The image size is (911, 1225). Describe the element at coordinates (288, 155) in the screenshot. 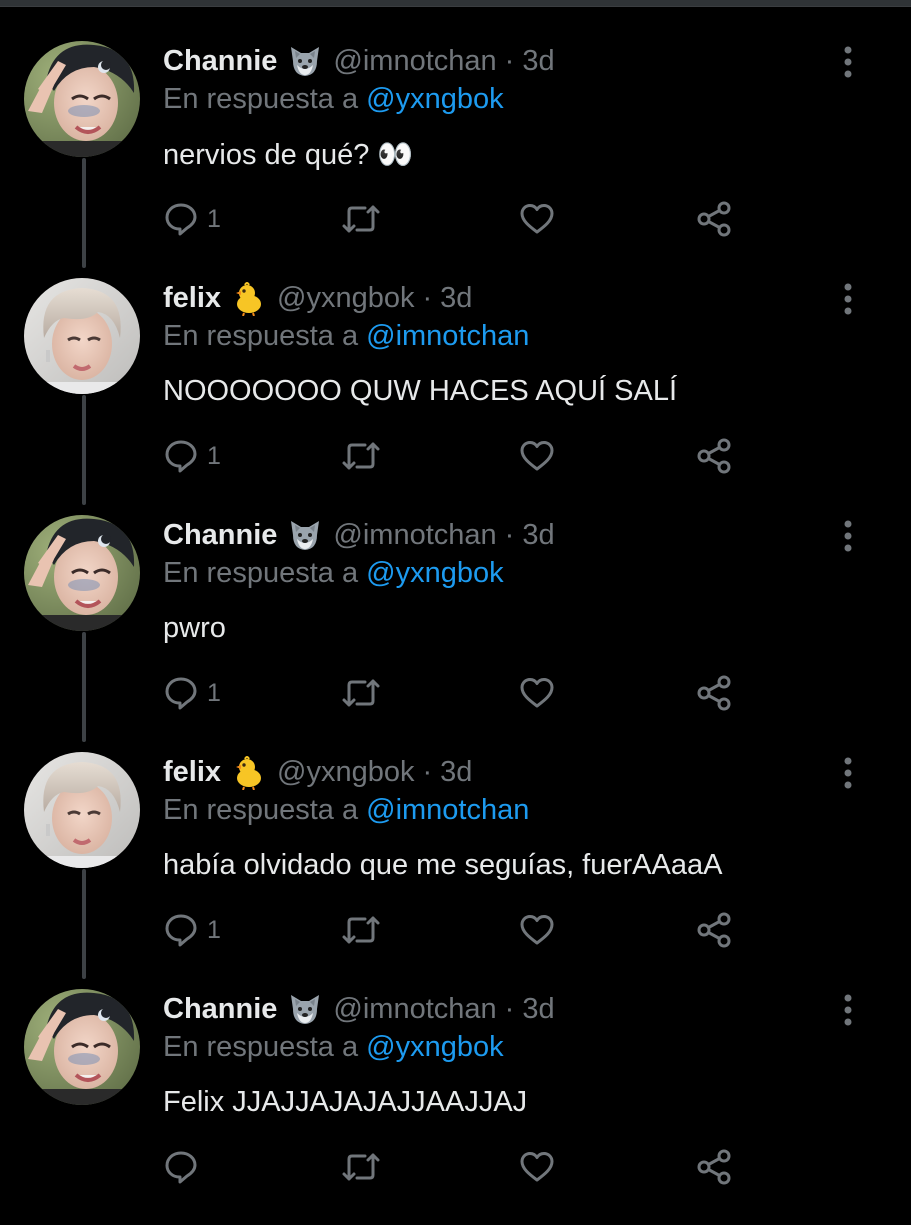

I see `tweet-text: nervios de qué? 👀` at that location.